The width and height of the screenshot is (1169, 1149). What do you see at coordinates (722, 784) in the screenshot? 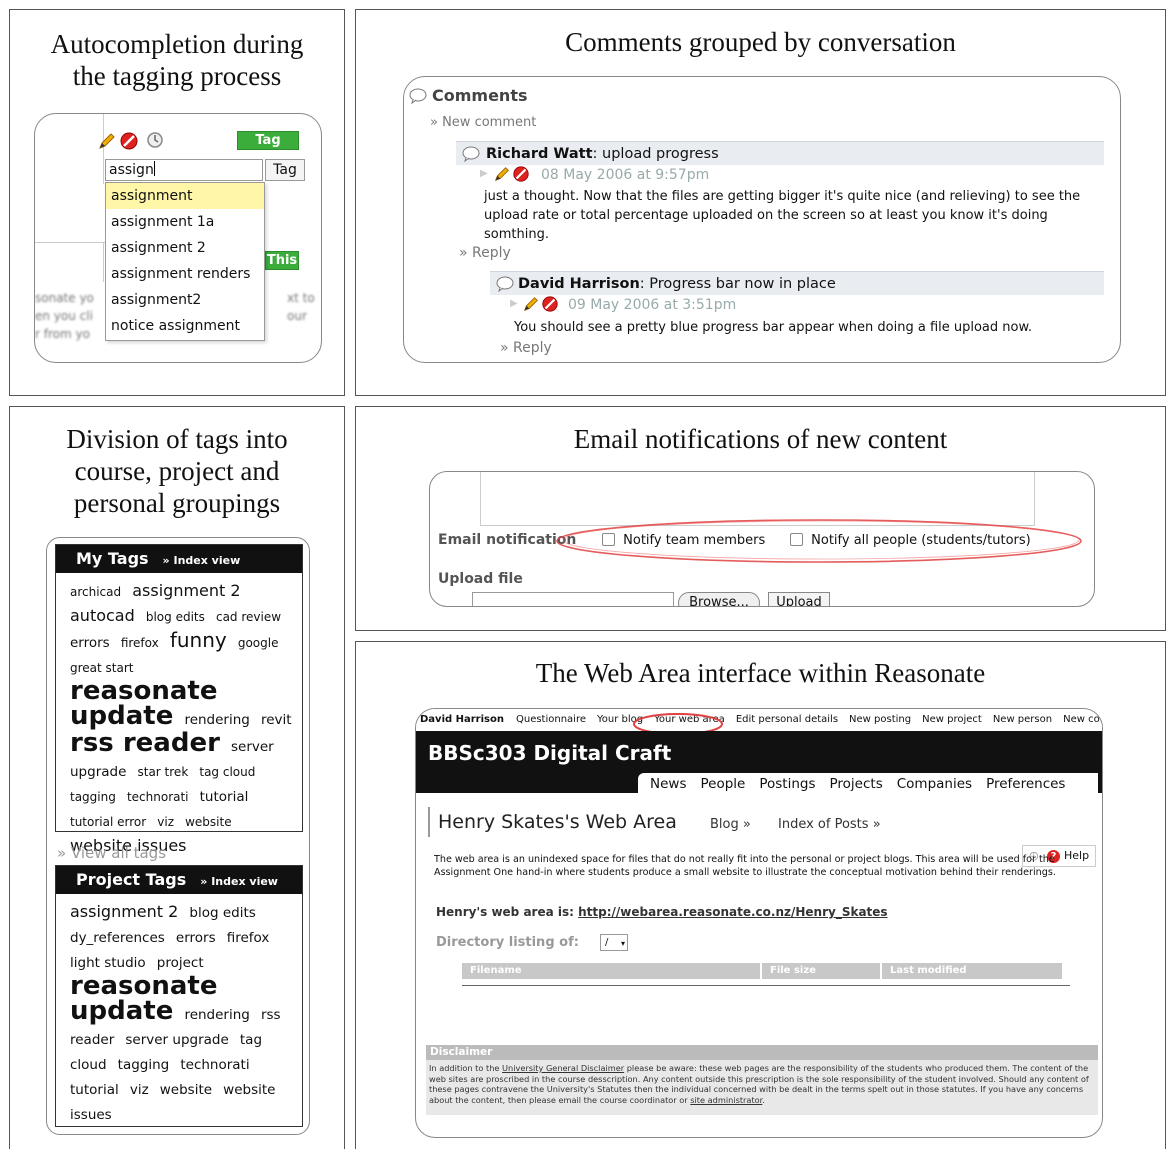
I see `tab-people: People` at bounding box center [722, 784].